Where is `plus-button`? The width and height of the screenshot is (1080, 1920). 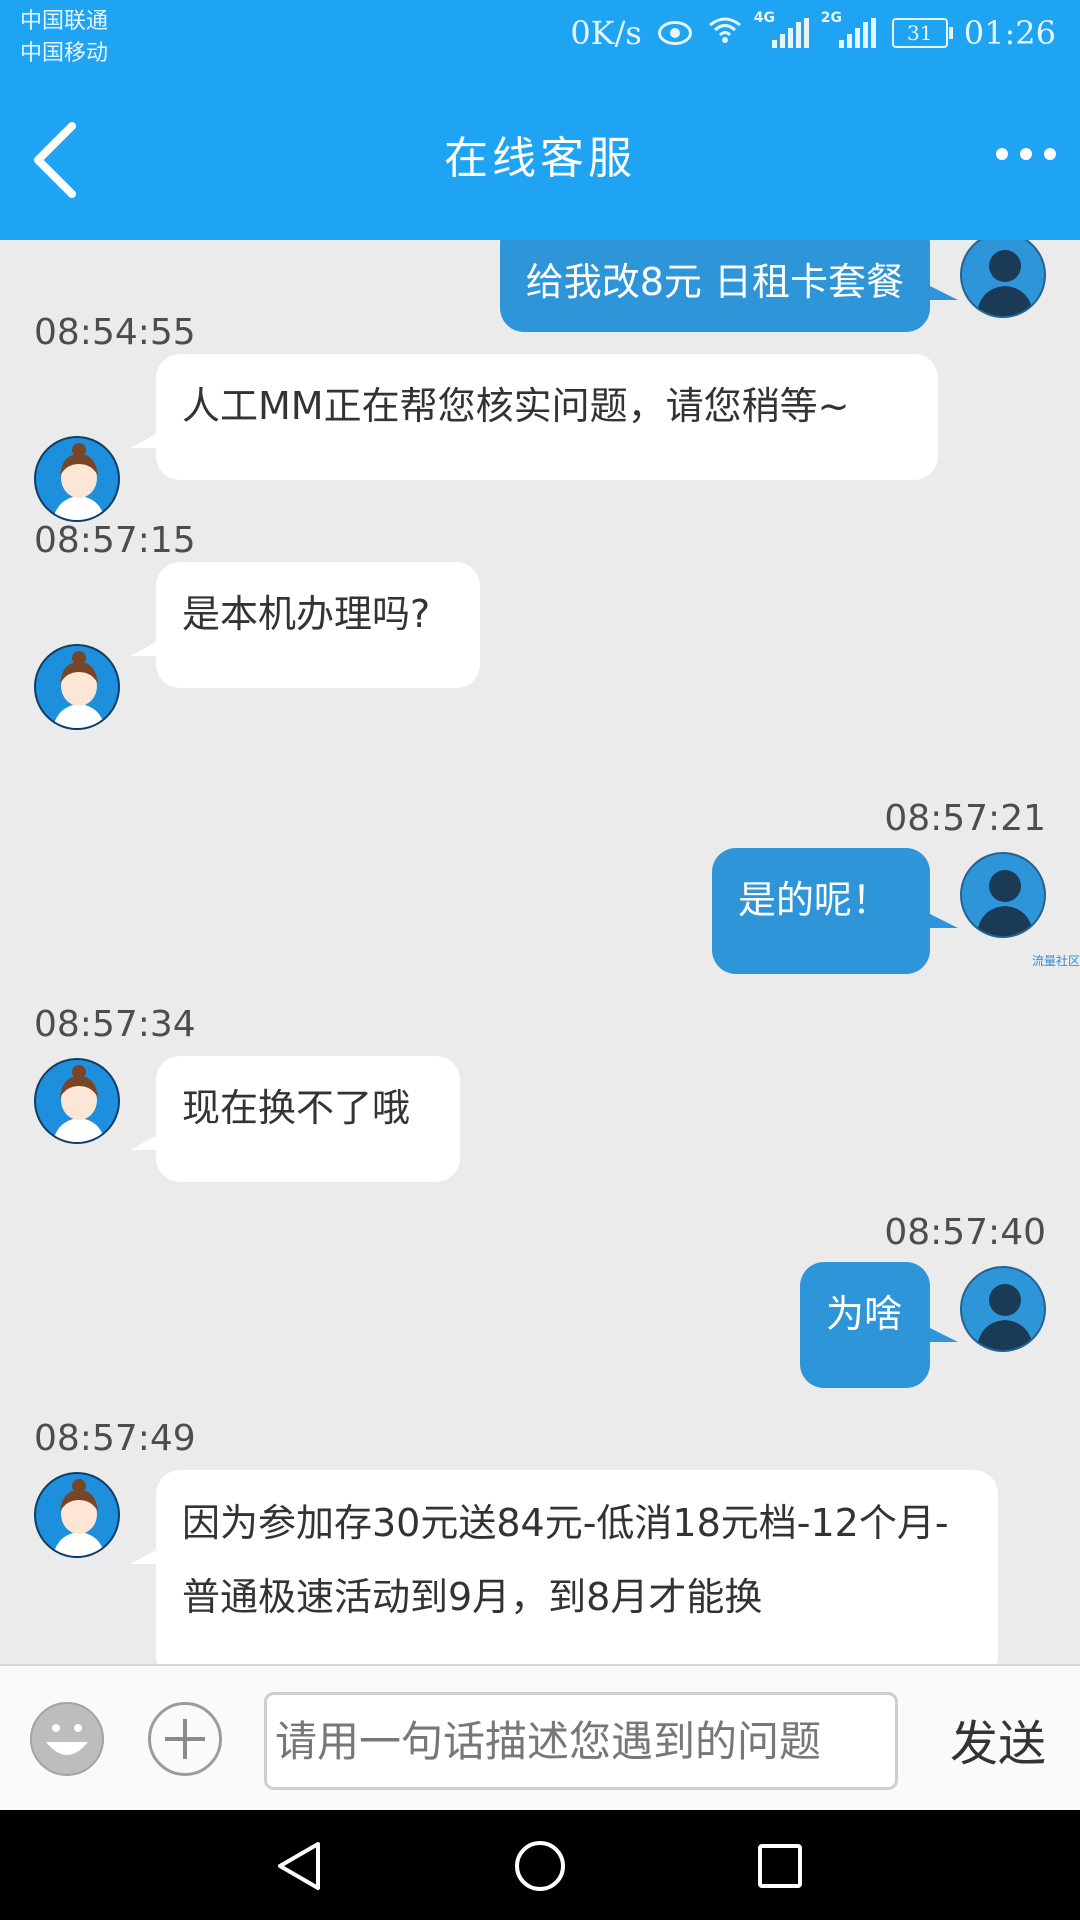 plus-button is located at coordinates (185, 1739).